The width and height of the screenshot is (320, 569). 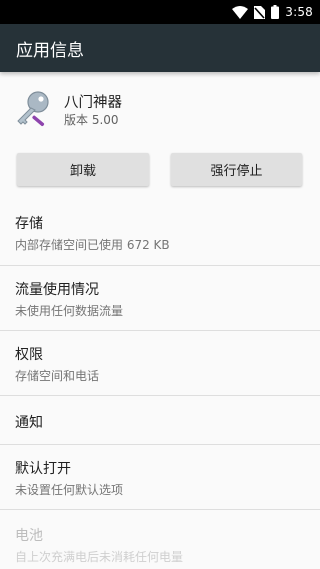 What do you see at coordinates (93, 103) in the screenshot?
I see `app-name: 八门神器` at bounding box center [93, 103].